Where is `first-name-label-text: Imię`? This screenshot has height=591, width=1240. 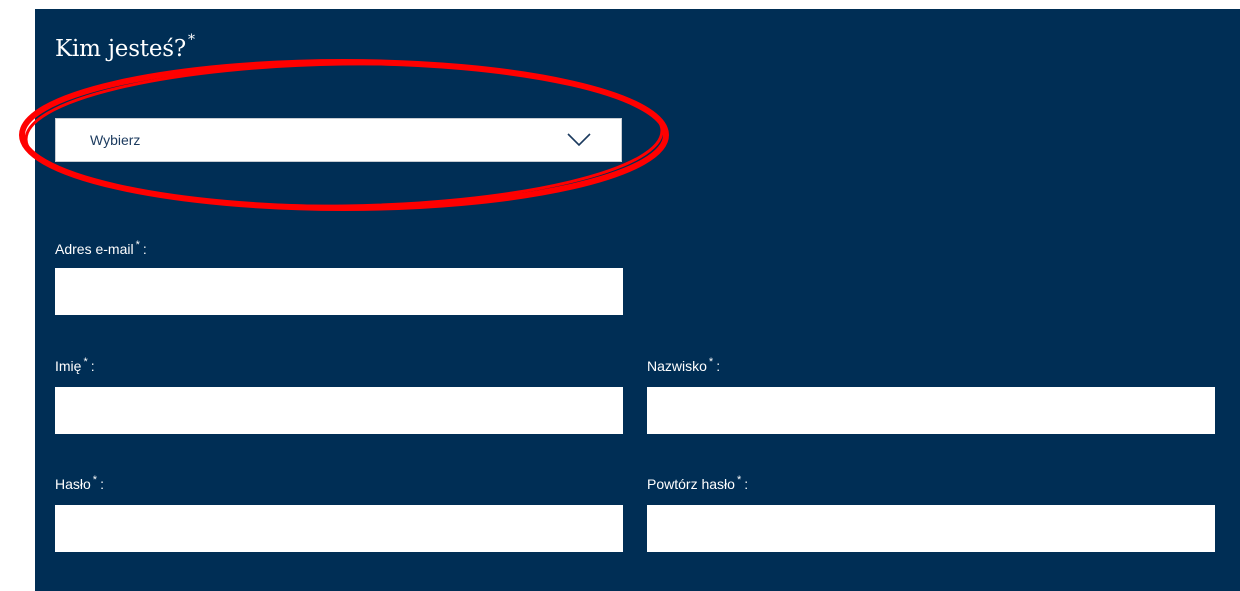 first-name-label-text: Imię is located at coordinates (68, 366).